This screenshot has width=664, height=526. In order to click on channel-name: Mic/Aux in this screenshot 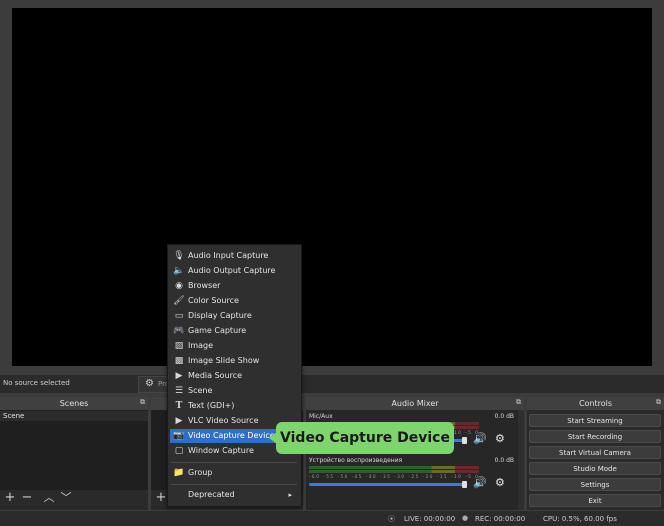, I will do `click(321, 416)`.